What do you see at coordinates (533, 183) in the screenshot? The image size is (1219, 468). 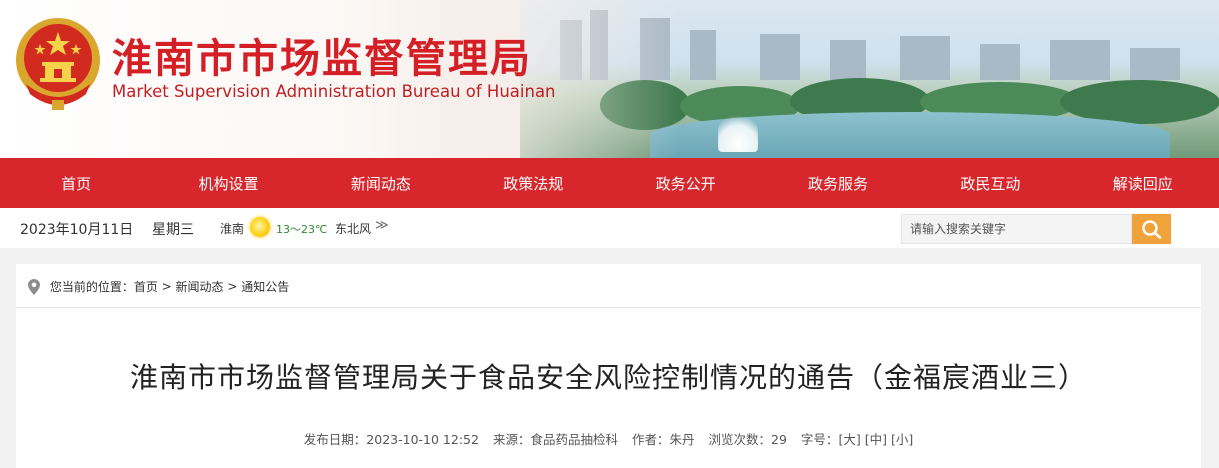 I see `nav-item-policies: 政策法规` at bounding box center [533, 183].